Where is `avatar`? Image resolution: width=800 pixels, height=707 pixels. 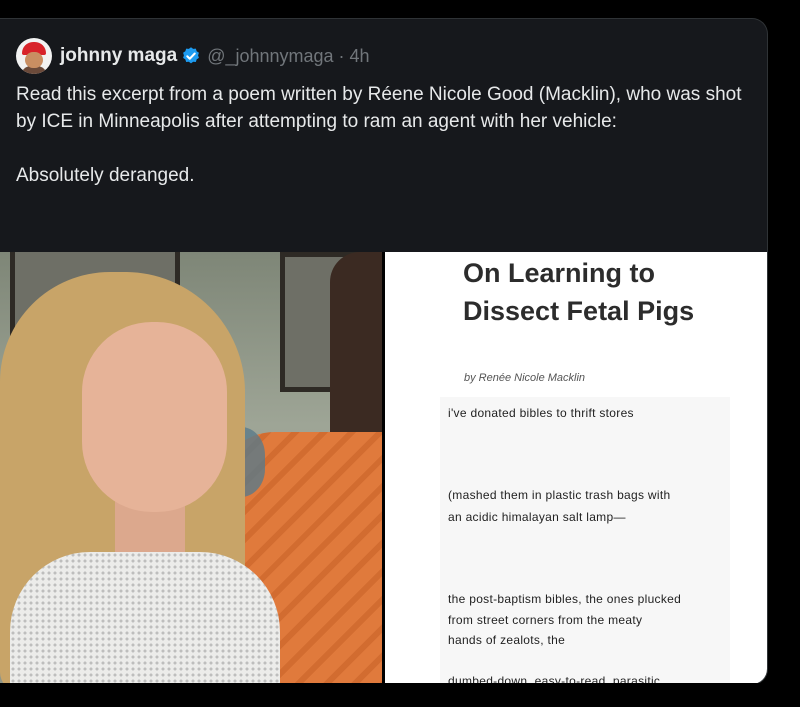 avatar is located at coordinates (34, 56).